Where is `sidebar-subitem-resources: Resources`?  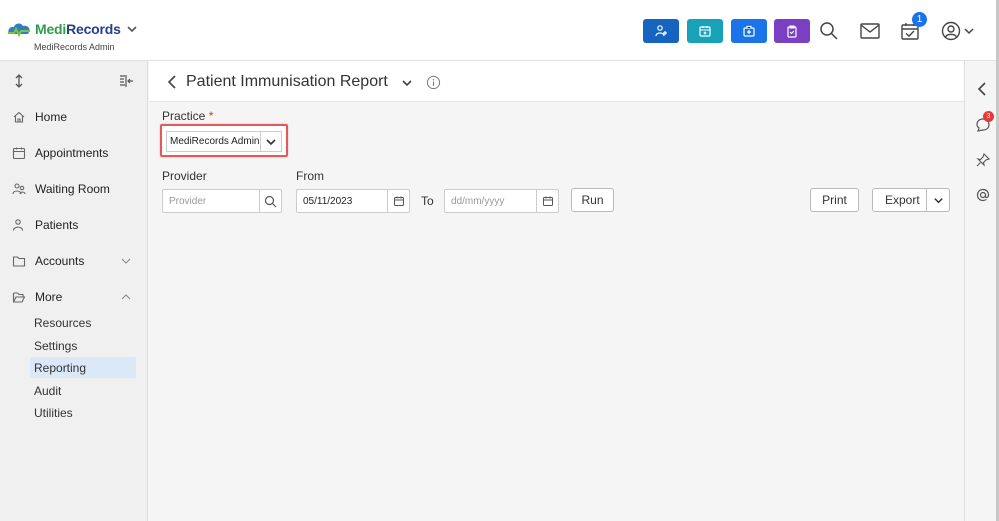 sidebar-subitem-resources: Resources is located at coordinates (83, 322).